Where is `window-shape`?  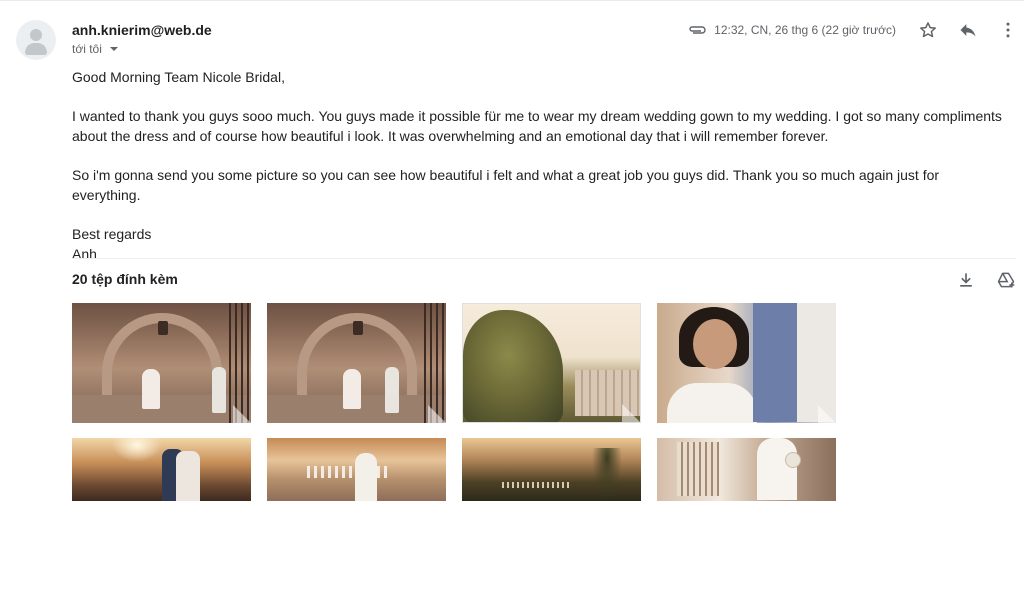 window-shape is located at coordinates (698, 469).